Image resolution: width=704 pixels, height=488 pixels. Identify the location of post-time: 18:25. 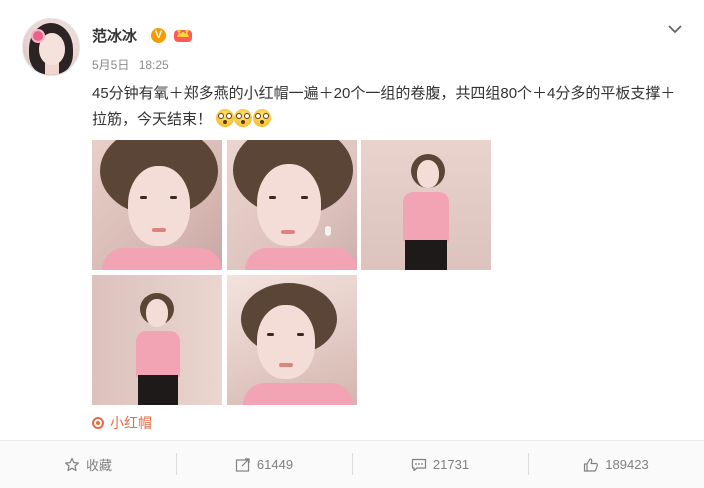
(154, 65).